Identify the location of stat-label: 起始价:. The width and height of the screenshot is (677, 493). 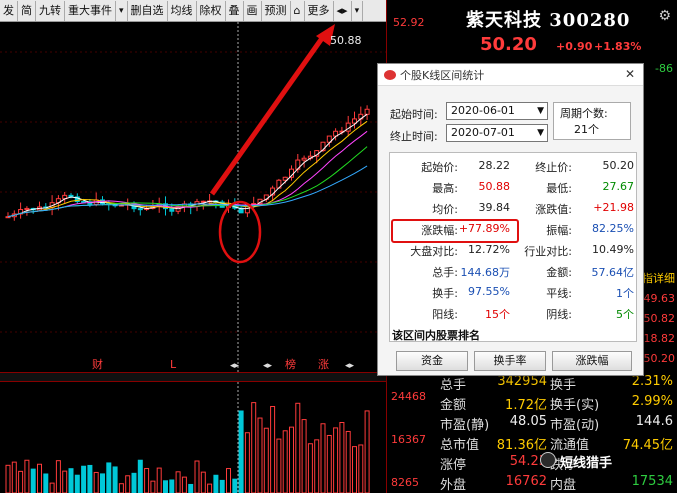
(439, 167).